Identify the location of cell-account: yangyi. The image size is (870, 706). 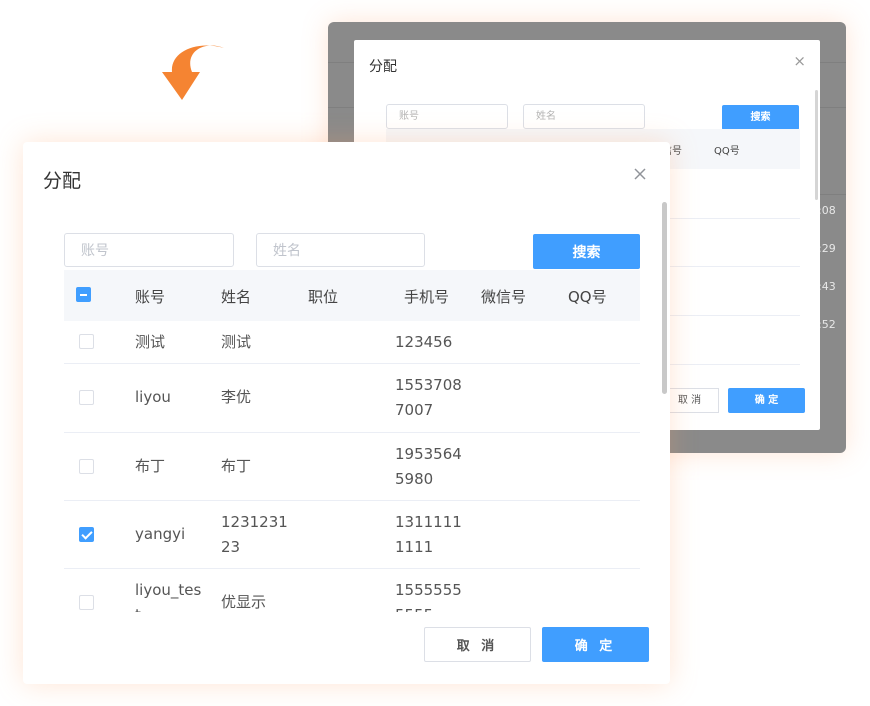
(160, 534).